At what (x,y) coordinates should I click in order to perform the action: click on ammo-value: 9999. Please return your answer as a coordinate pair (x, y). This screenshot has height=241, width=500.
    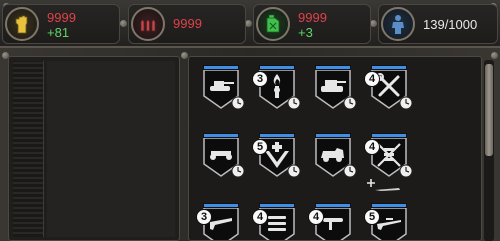
    Looking at the image, I should click on (187, 23).